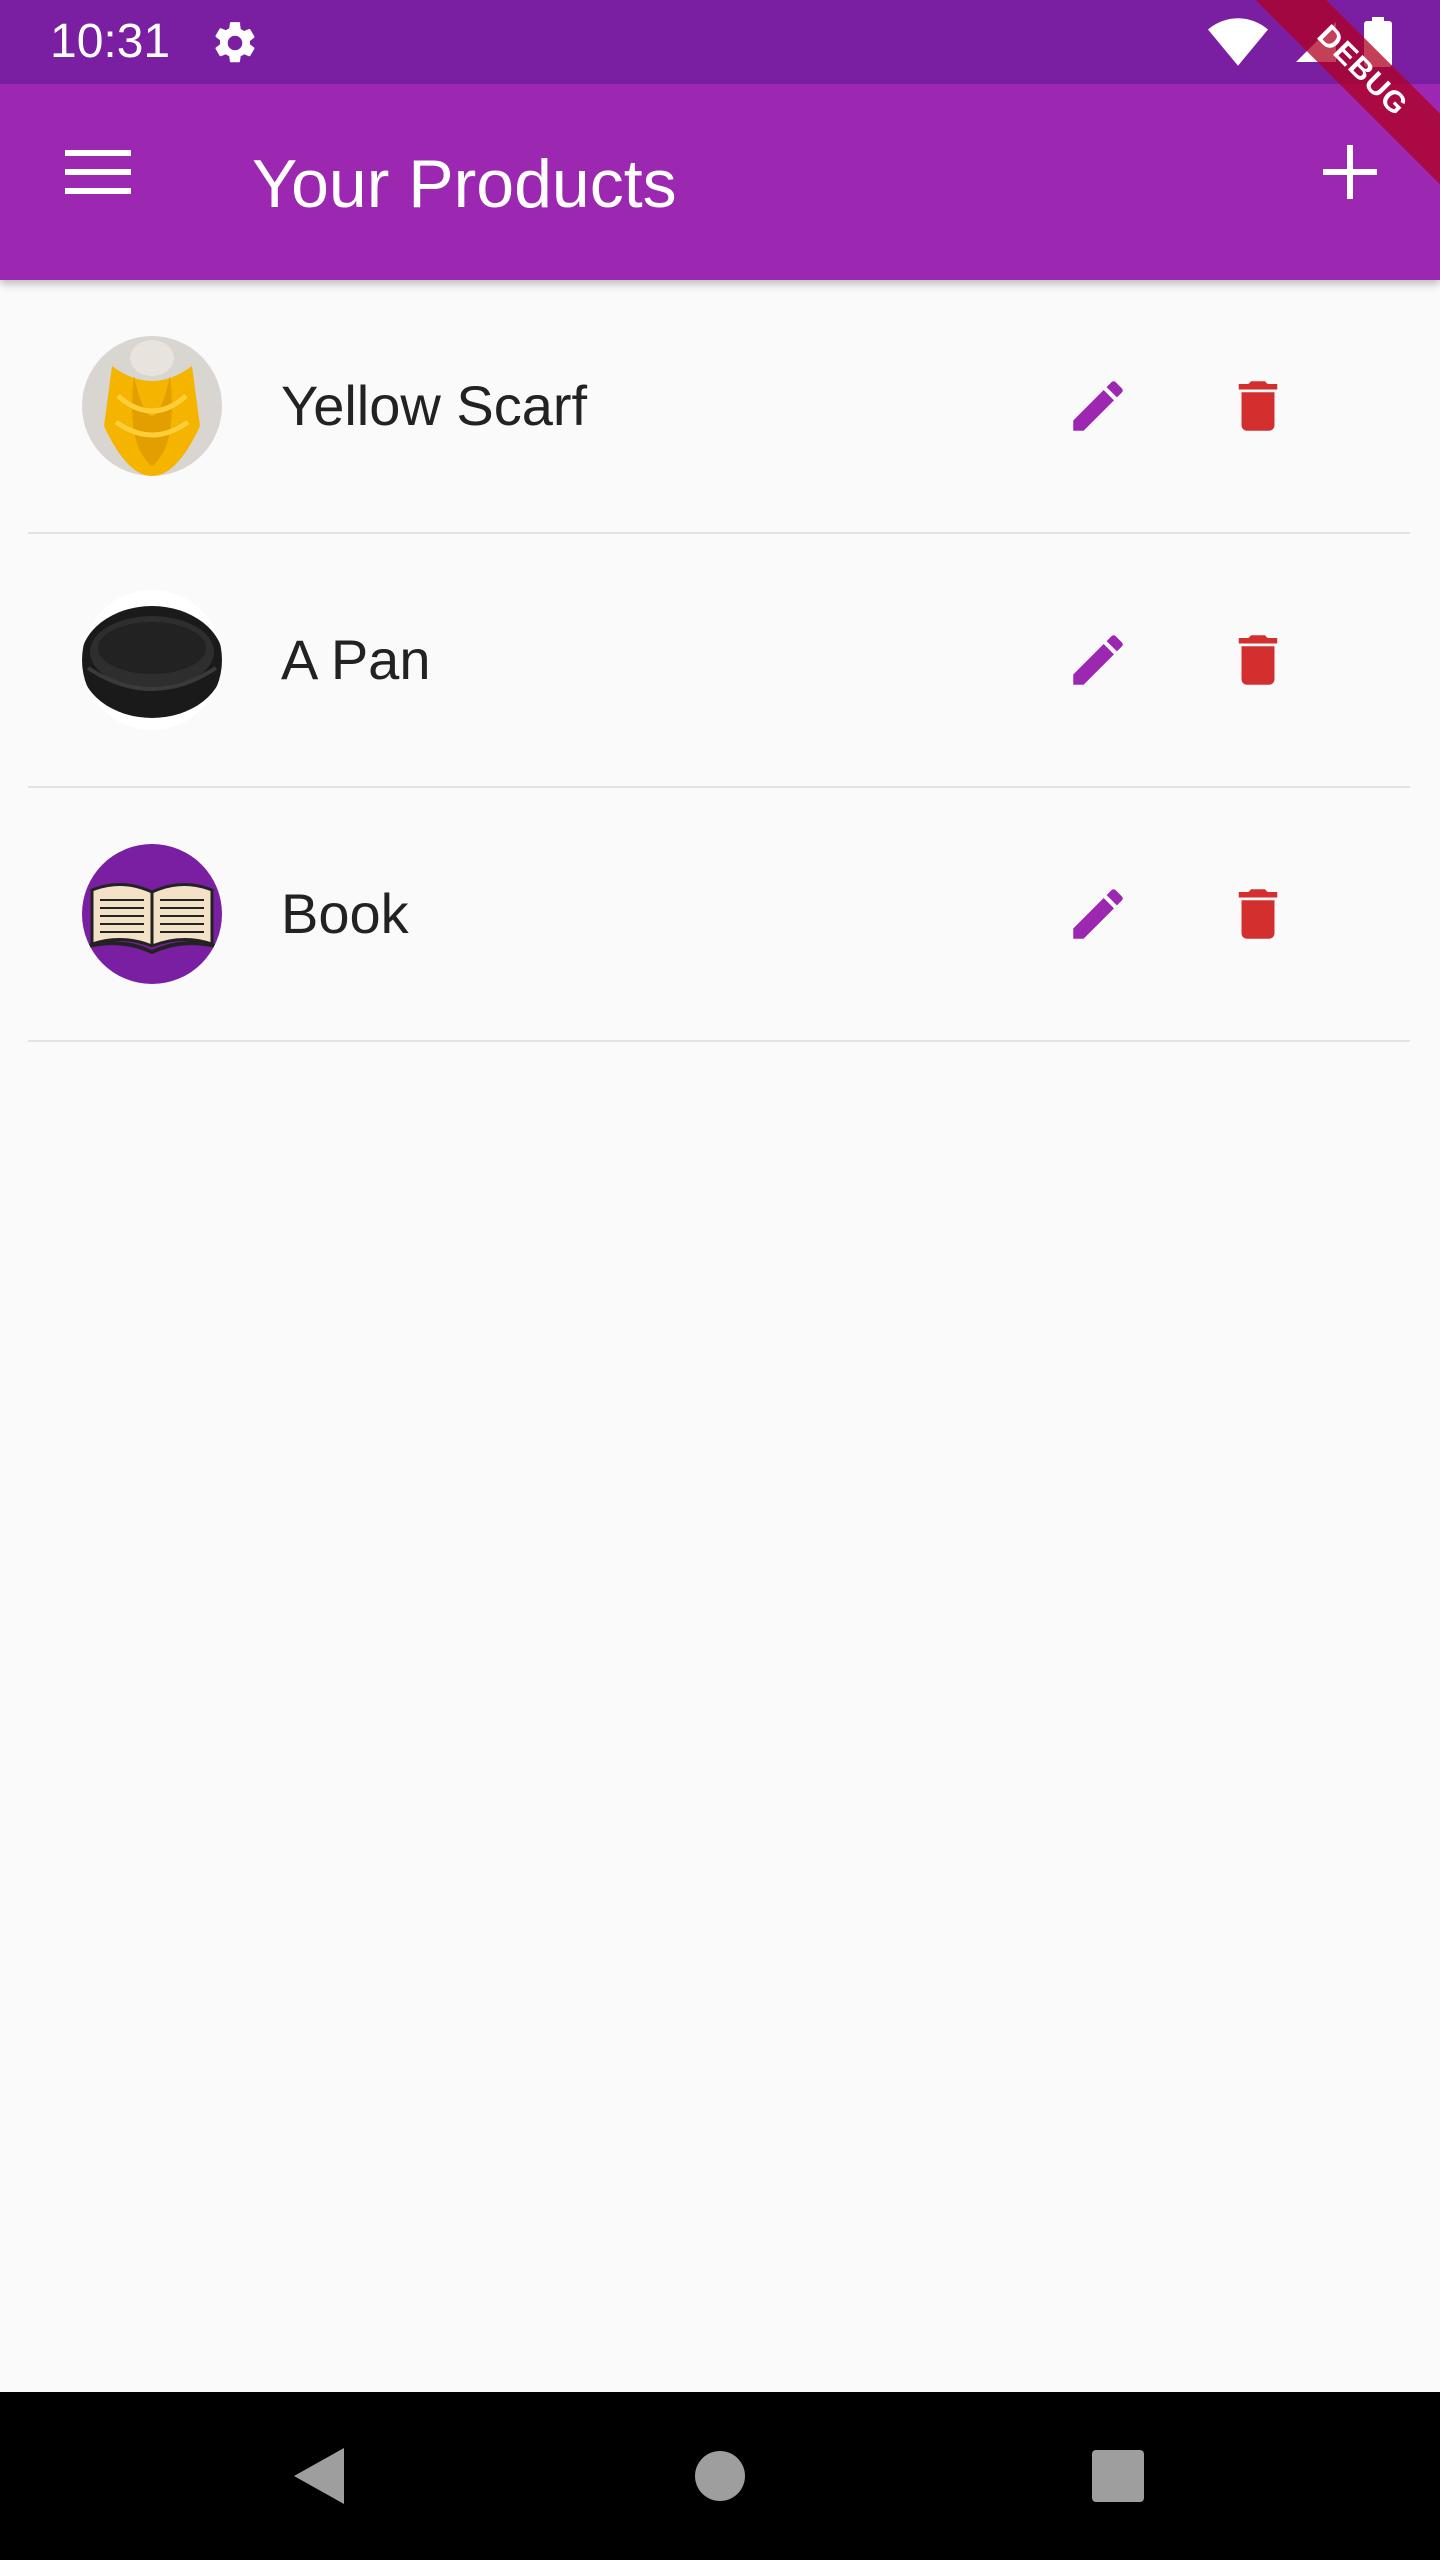  Describe the element at coordinates (235, 42) in the screenshot. I see `settings-gear-icon` at that location.